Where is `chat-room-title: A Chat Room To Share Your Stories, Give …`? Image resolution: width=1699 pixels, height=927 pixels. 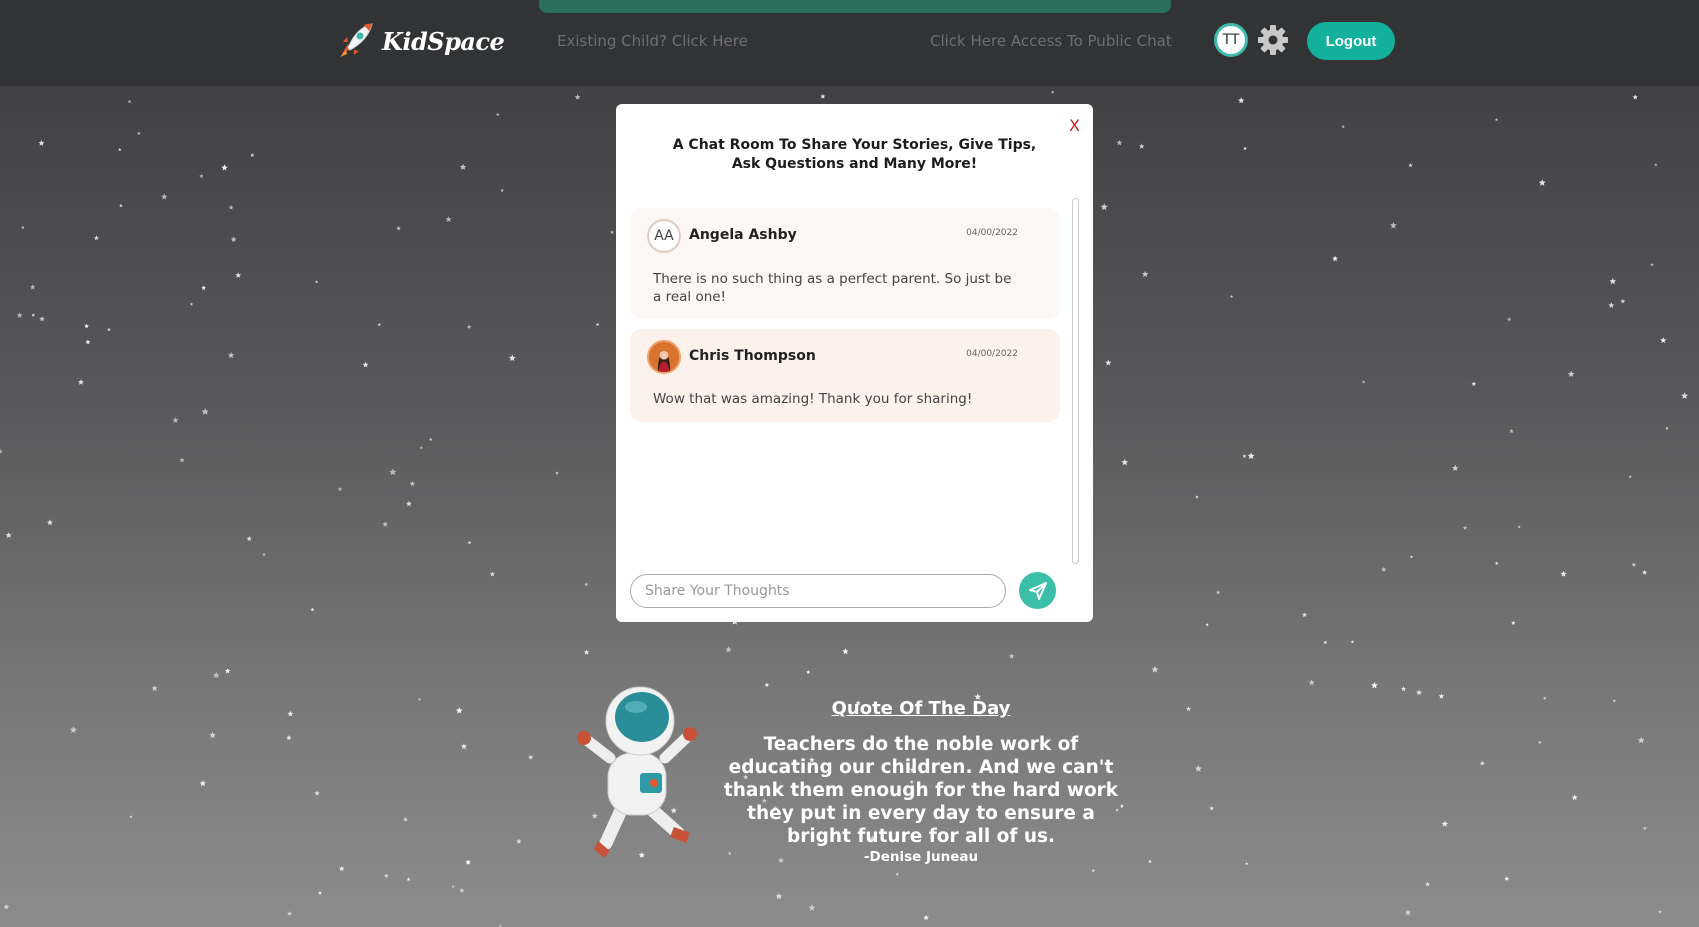 chat-room-title: A Chat Room To Share Your Stories, Give … is located at coordinates (854, 154).